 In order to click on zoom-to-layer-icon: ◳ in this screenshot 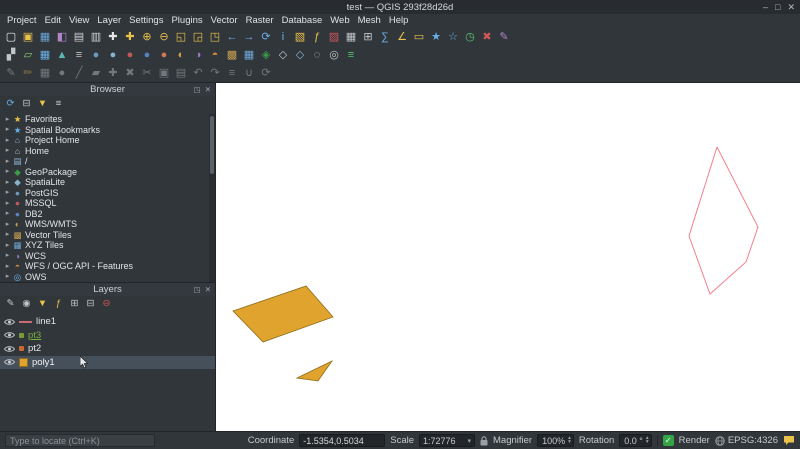, I will do `click(215, 37)`.